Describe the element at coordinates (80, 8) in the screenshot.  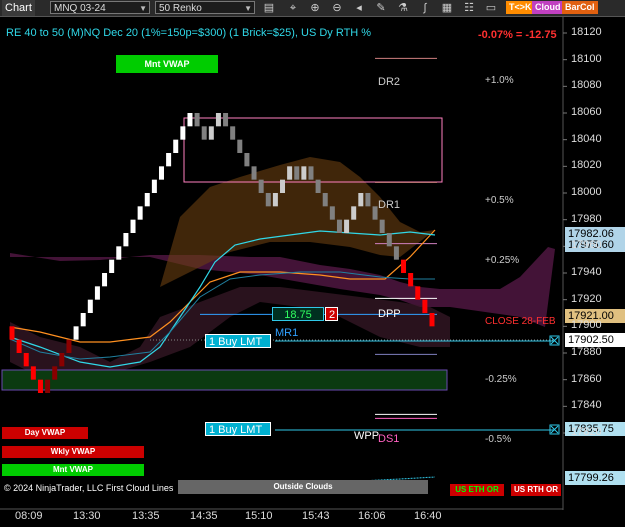
I see `instrument-label: MNQ 03-24` at that location.